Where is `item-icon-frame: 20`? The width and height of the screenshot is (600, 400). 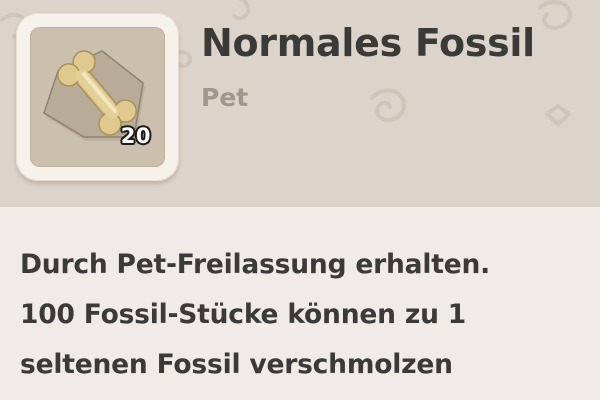
item-icon-frame: 20 is located at coordinates (97, 97).